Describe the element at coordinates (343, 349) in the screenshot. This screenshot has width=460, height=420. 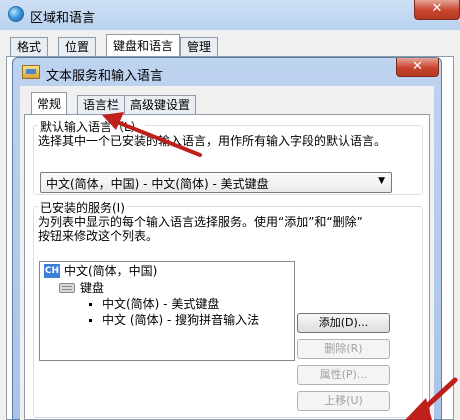
I see `remove-button: 删除(R)` at that location.